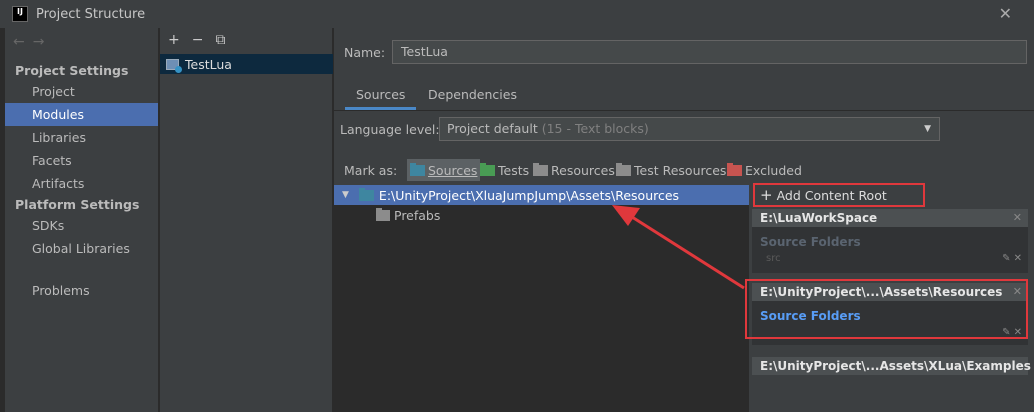  What do you see at coordinates (678, 247) in the screenshot?
I see `annotation-arrow` at bounding box center [678, 247].